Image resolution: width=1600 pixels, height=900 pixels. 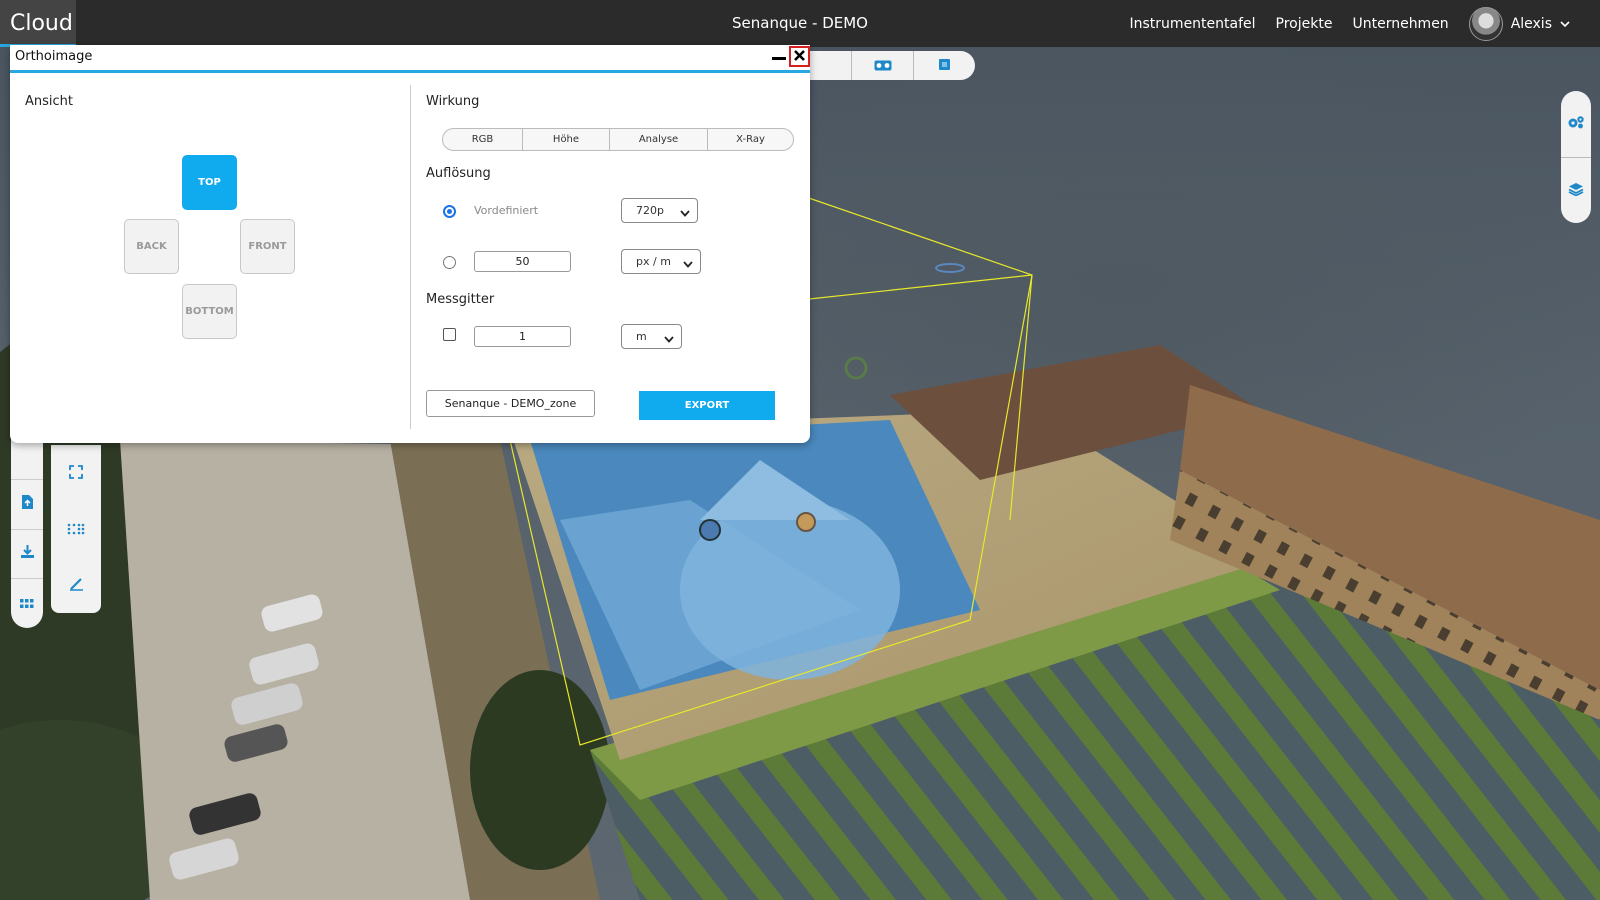 I want to click on resolution-predefined-radio, so click(x=449, y=211).